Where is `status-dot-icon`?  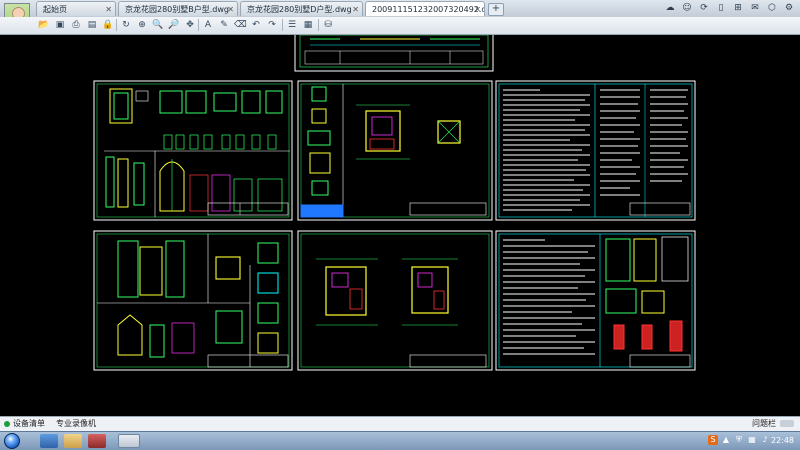 status-dot-icon is located at coordinates (7, 423).